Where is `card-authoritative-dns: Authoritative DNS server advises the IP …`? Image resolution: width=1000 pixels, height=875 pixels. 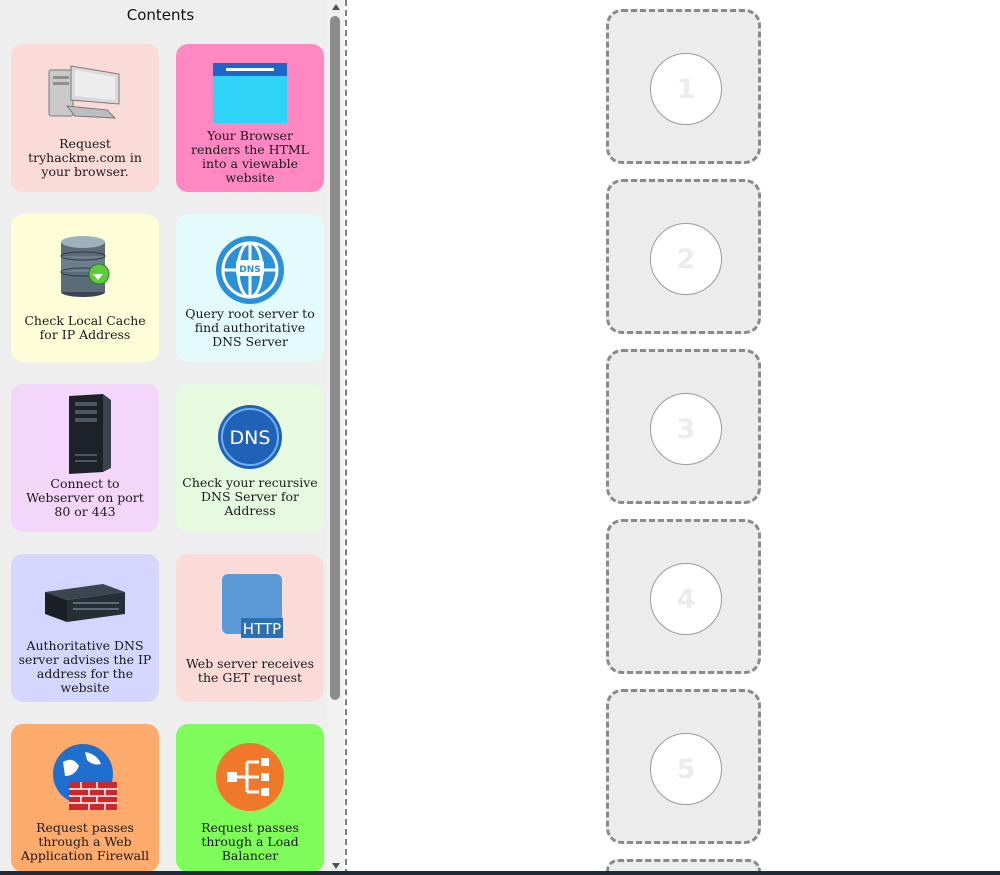
card-authoritative-dns: Authoritative DNS server advises the IP … is located at coordinates (85, 628).